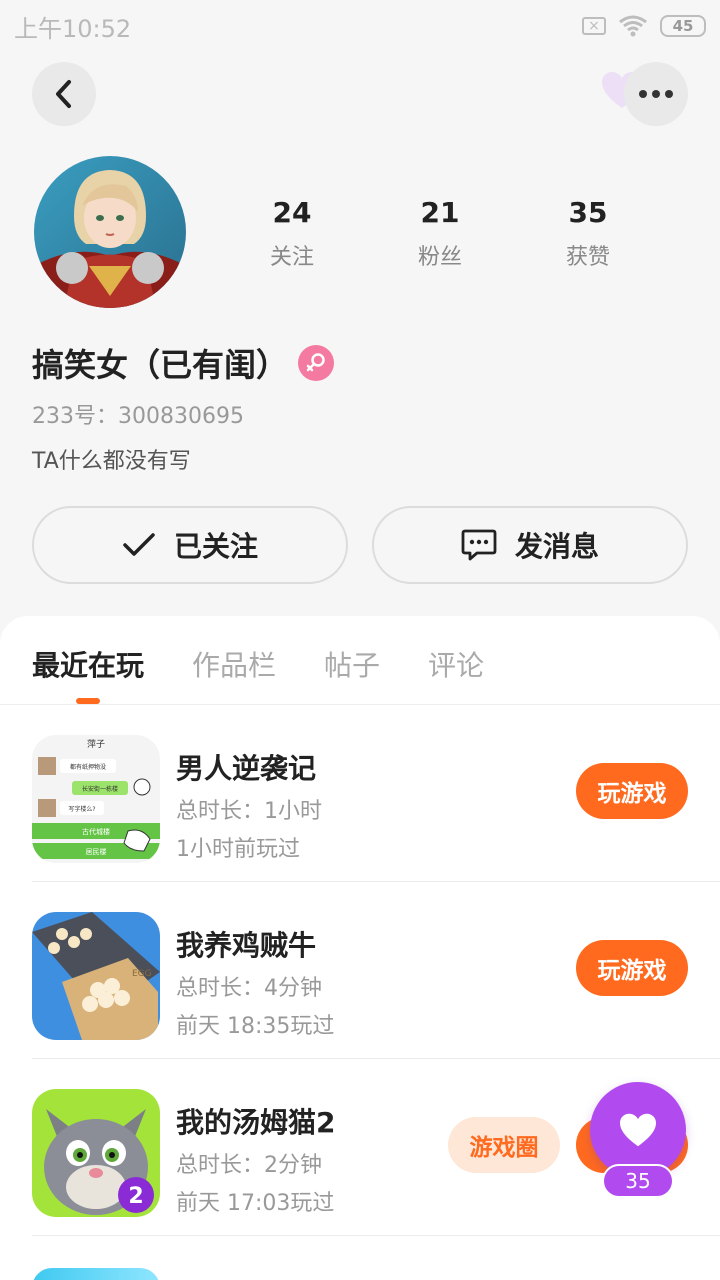  What do you see at coordinates (316, 363) in the screenshot?
I see `female-gender-icon` at bounding box center [316, 363].